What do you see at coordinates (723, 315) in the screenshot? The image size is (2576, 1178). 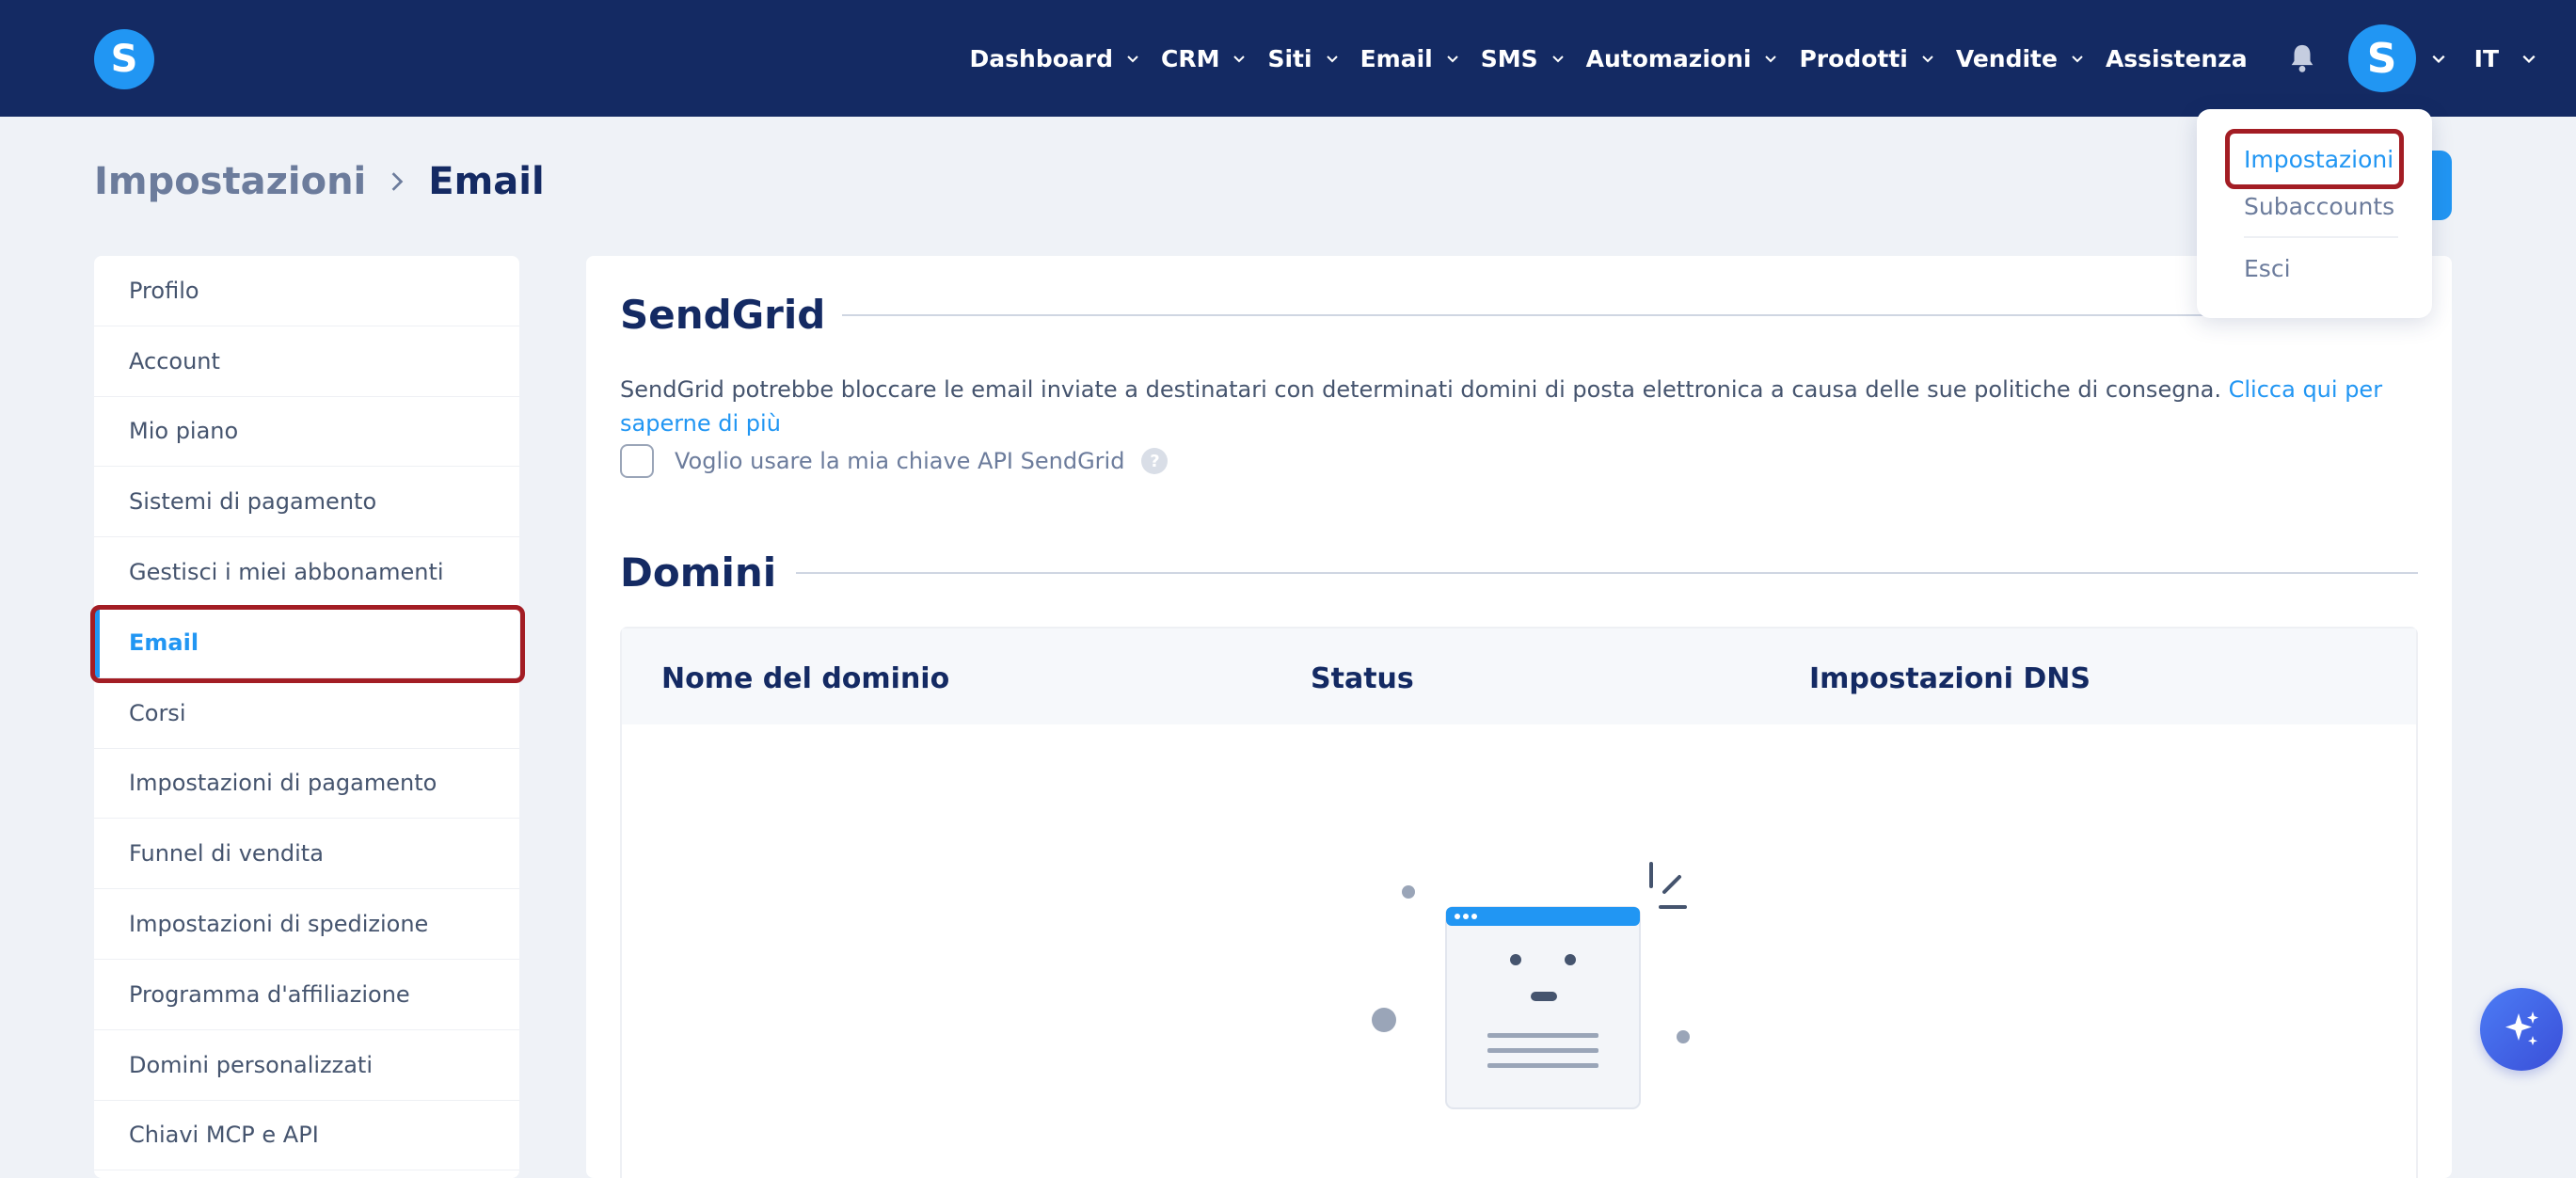 I see `sendgrid-title: SendGrid` at bounding box center [723, 315].